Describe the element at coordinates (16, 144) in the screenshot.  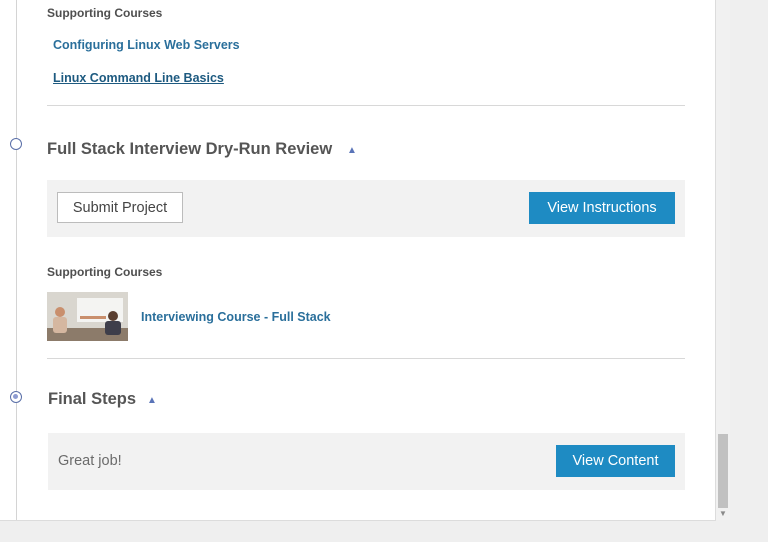
I see `timeline-step-icon` at that location.